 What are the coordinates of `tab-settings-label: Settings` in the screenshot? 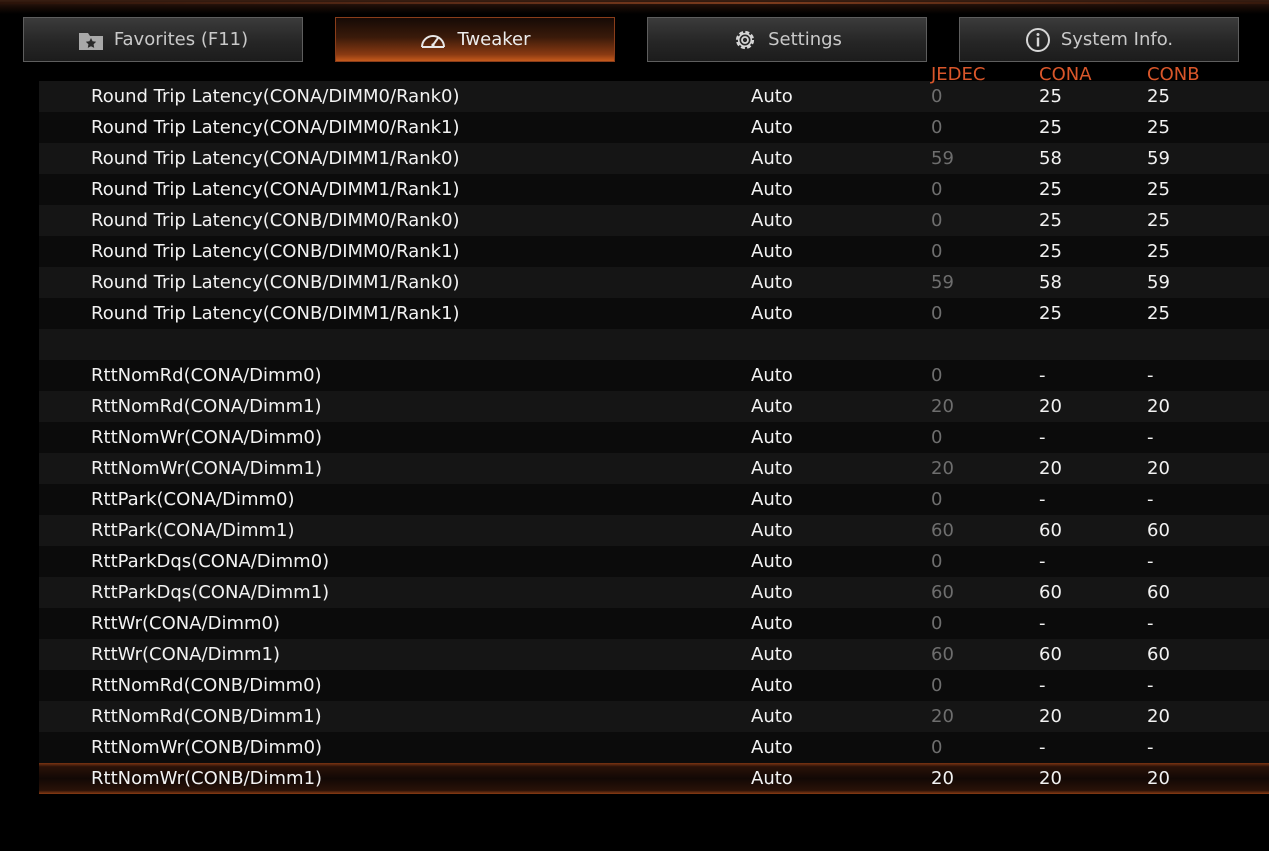 It's located at (805, 39).